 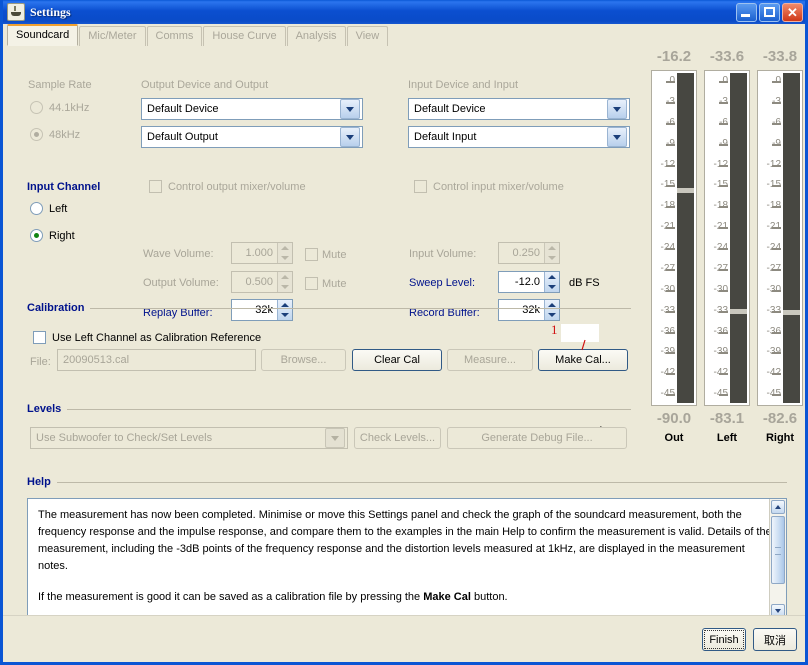 What do you see at coordinates (39, 482) in the screenshot?
I see `help-section-label: Help` at bounding box center [39, 482].